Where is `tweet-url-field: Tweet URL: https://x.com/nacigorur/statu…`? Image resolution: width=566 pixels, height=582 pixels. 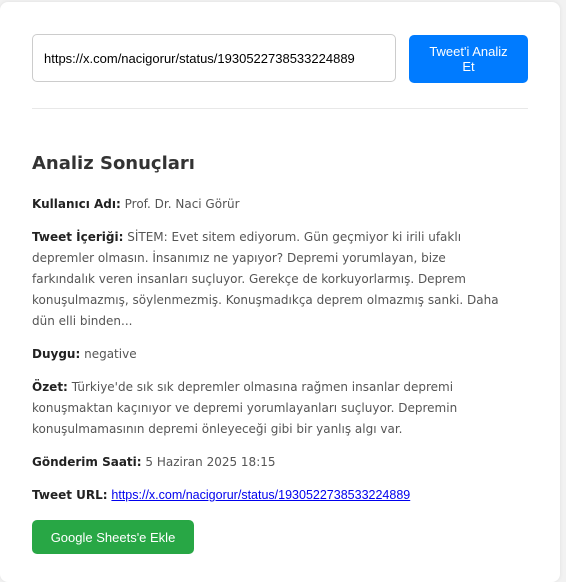 tweet-url-field: Tweet URL: https://x.com/nacigorur/statu… is located at coordinates (272, 495).